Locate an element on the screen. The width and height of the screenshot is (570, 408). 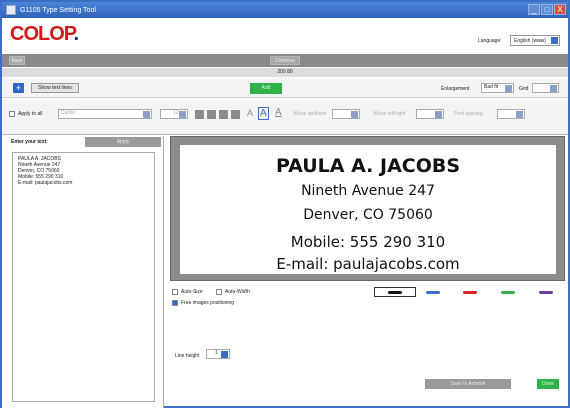
auto-width-checkbox is located at coordinates (219, 292).